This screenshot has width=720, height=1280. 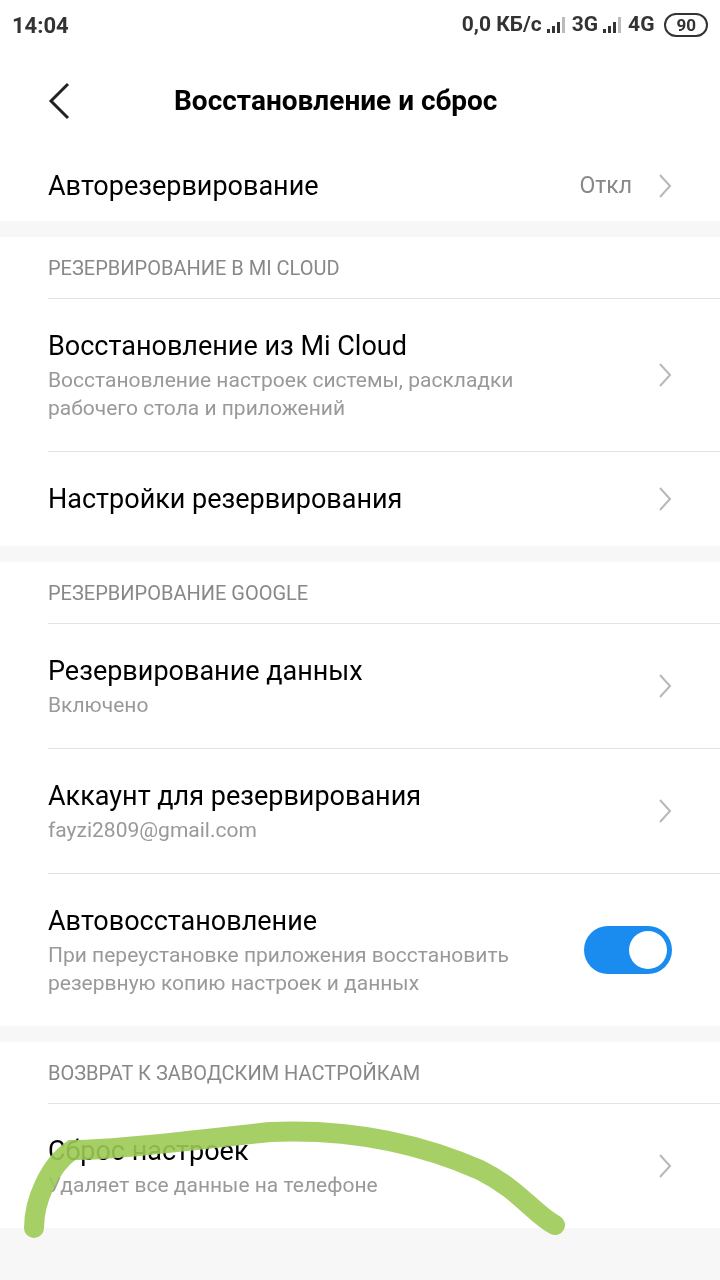 I want to click on section-heading: ВОЗВРАТ К ЗАВОДСКИМ НАСТРОЙКАМ, so click(x=234, y=1073).